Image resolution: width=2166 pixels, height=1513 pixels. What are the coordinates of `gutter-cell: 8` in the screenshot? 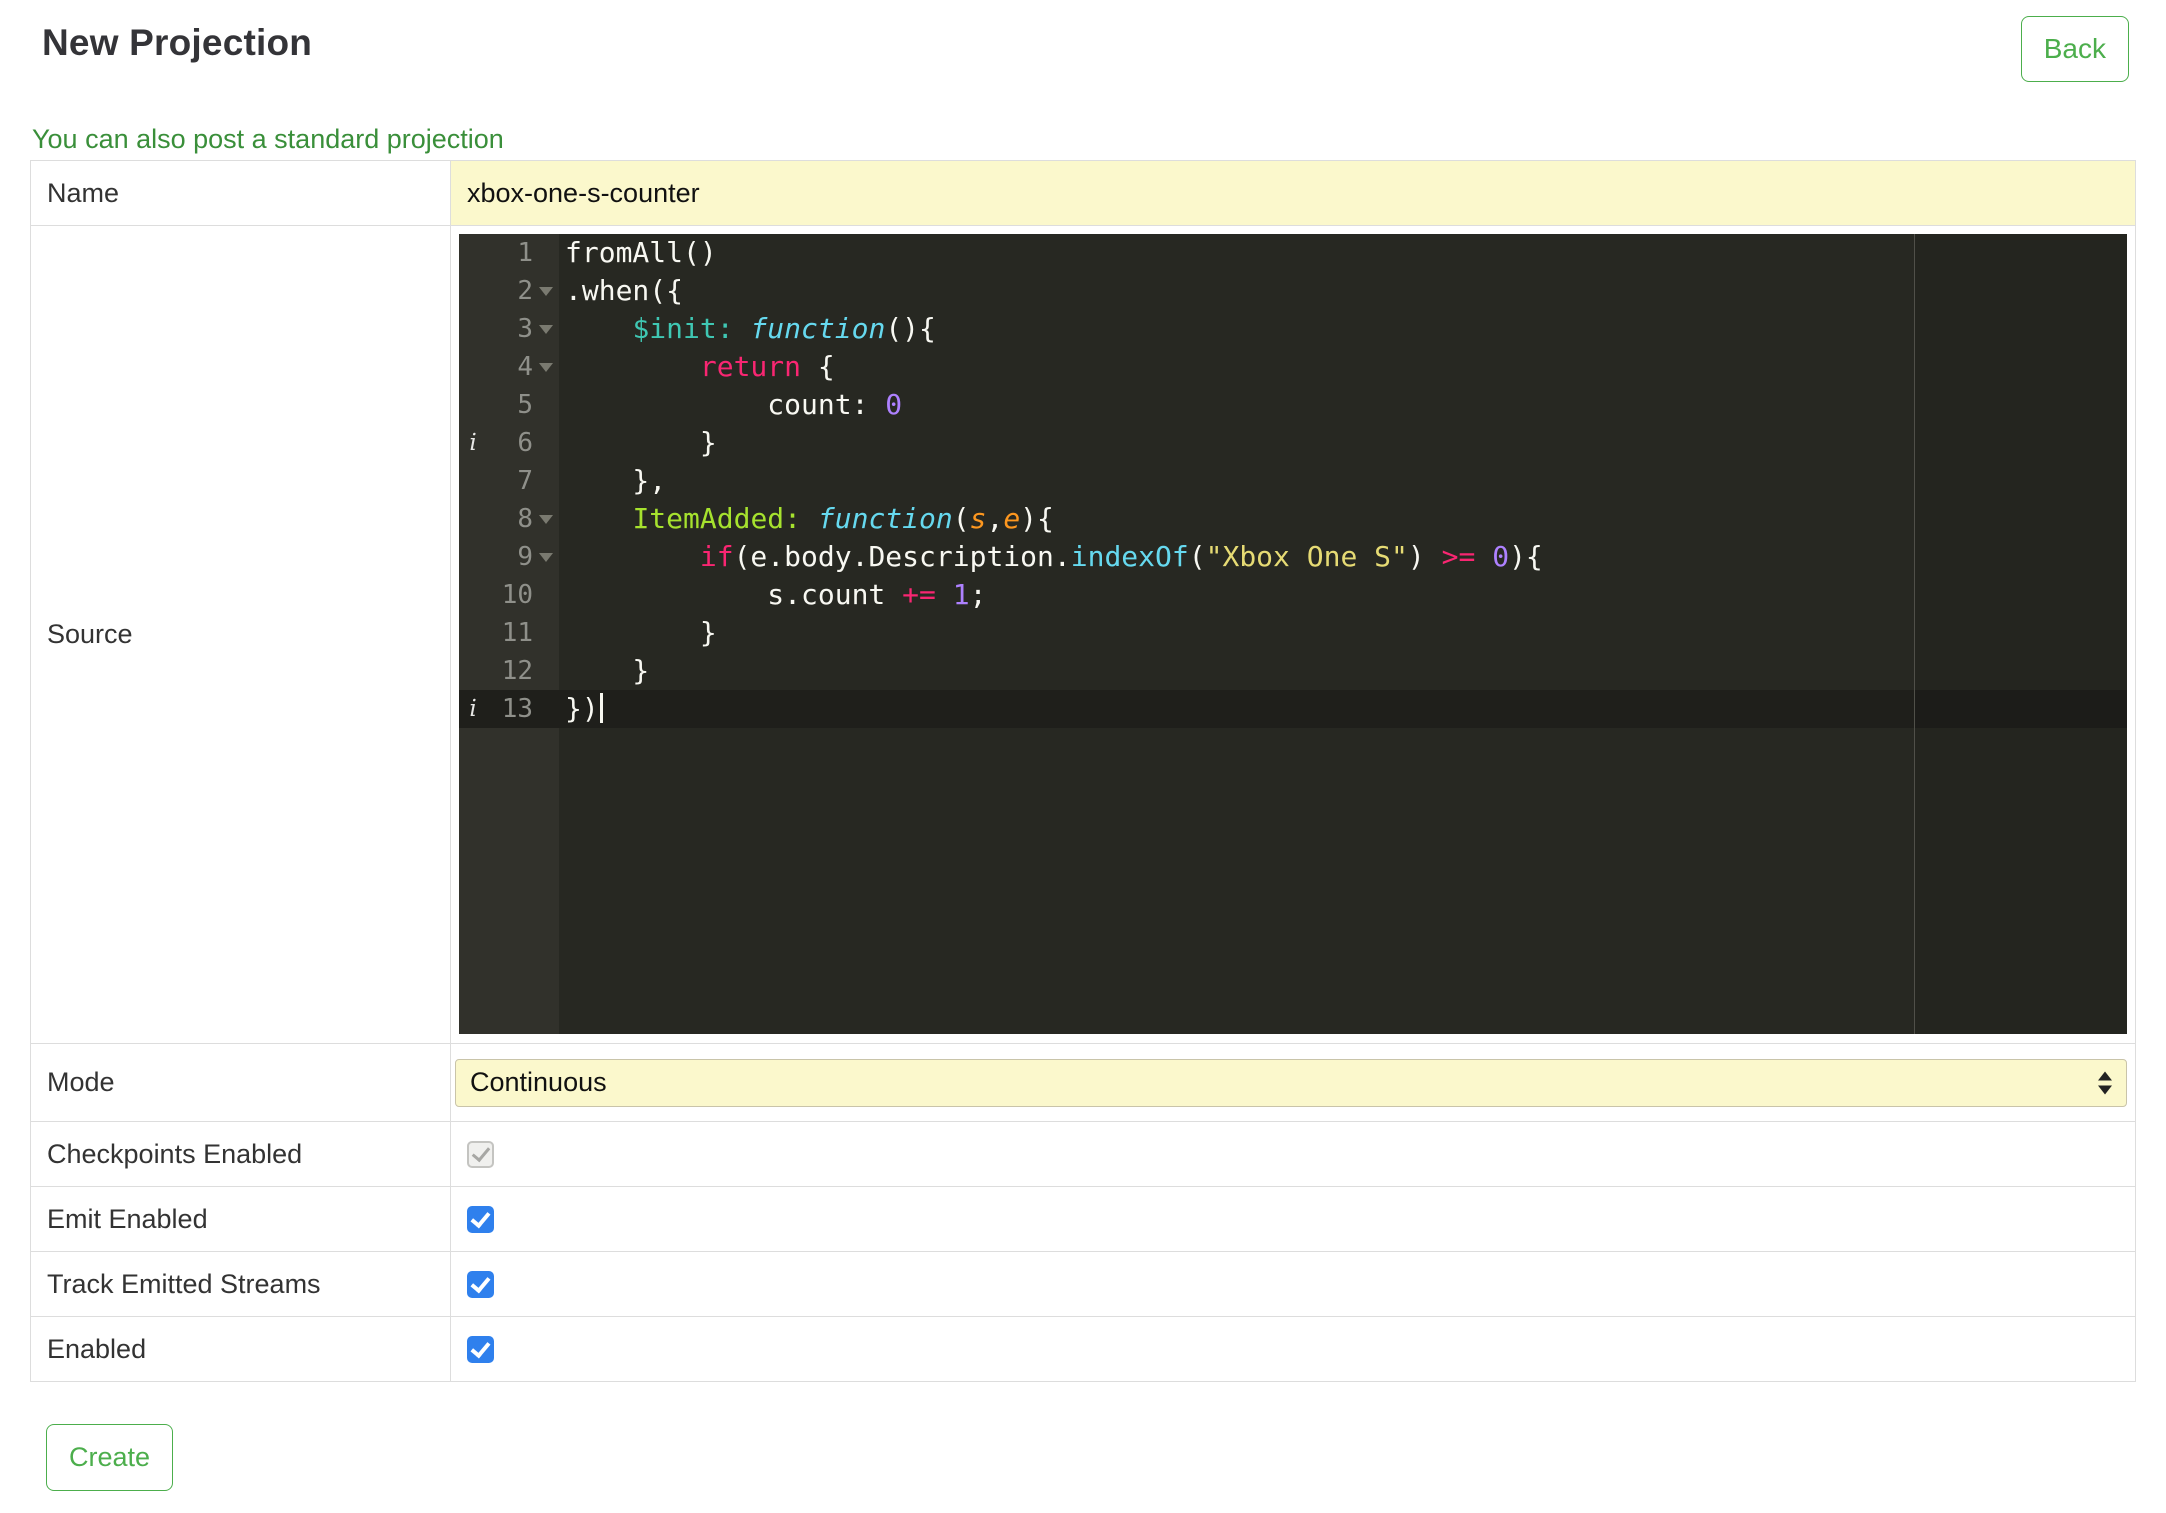 It's located at (509, 519).